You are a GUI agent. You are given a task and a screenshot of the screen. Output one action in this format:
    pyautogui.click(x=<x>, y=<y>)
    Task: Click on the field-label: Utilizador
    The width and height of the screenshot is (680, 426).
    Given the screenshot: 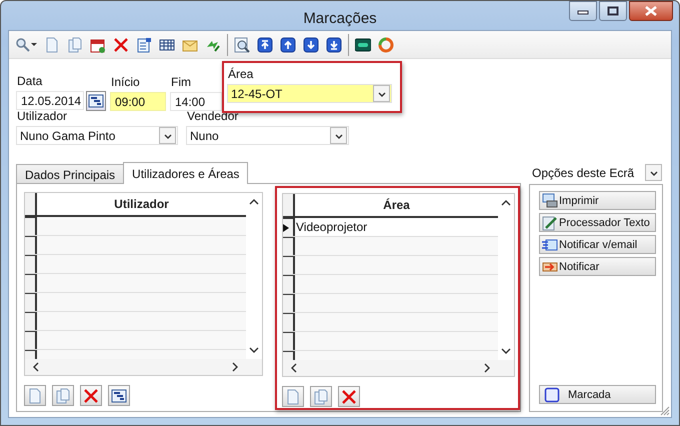 What is the action you would take?
    pyautogui.click(x=42, y=117)
    